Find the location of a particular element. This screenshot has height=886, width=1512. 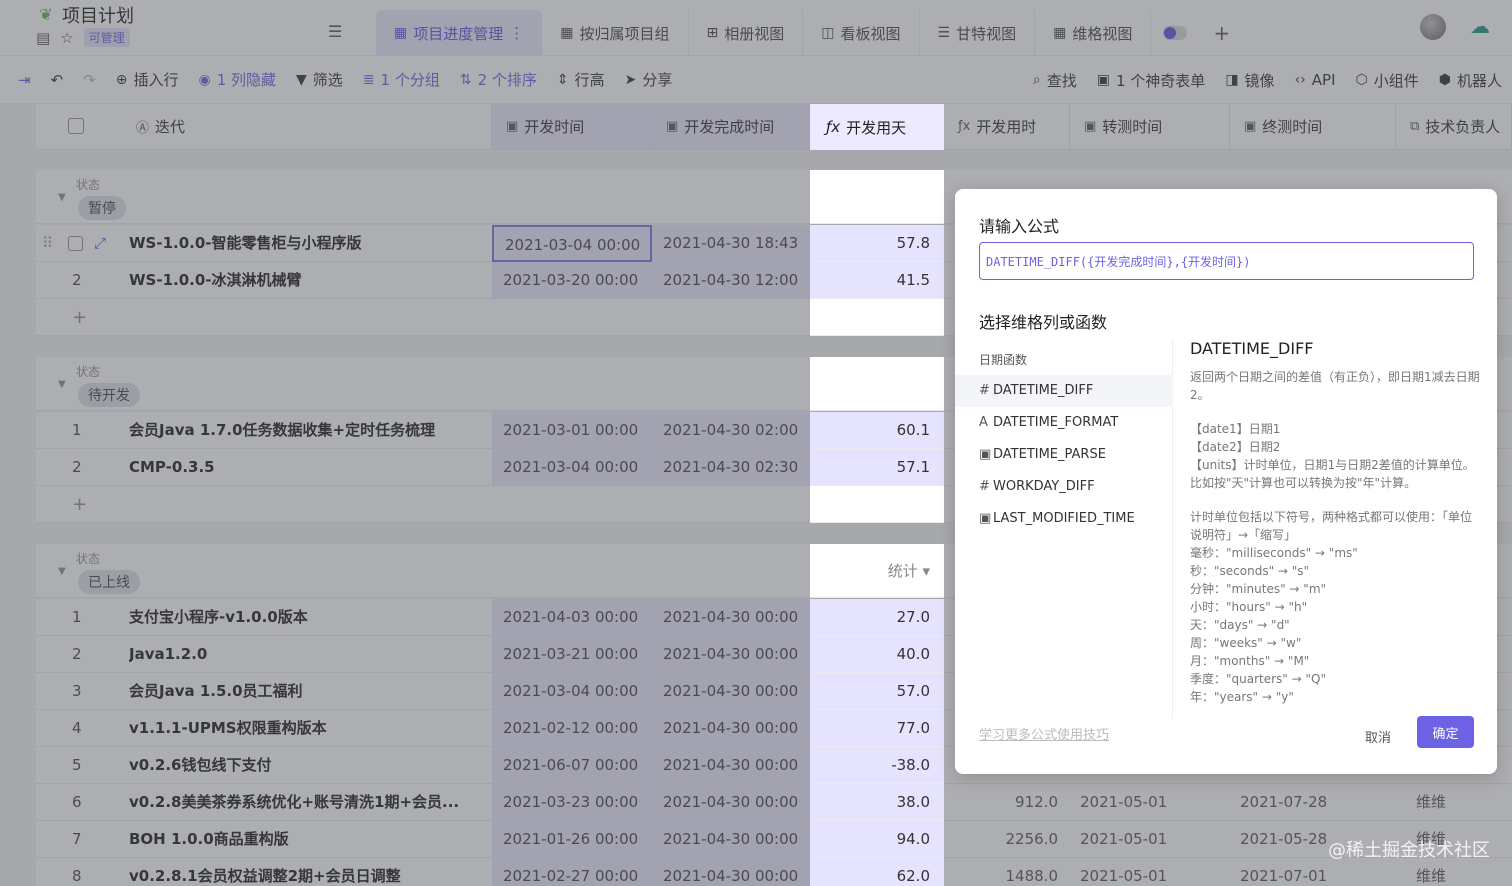

function-workday-diff: # WORKDAY_DIFF is located at coordinates (1064, 487).